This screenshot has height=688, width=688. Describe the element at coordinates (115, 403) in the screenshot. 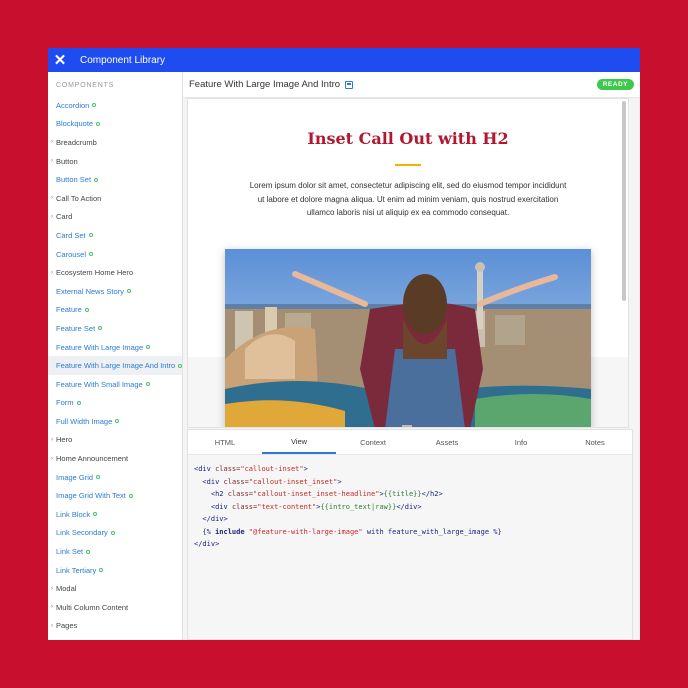

I see `sidebar-item: Form` at that location.